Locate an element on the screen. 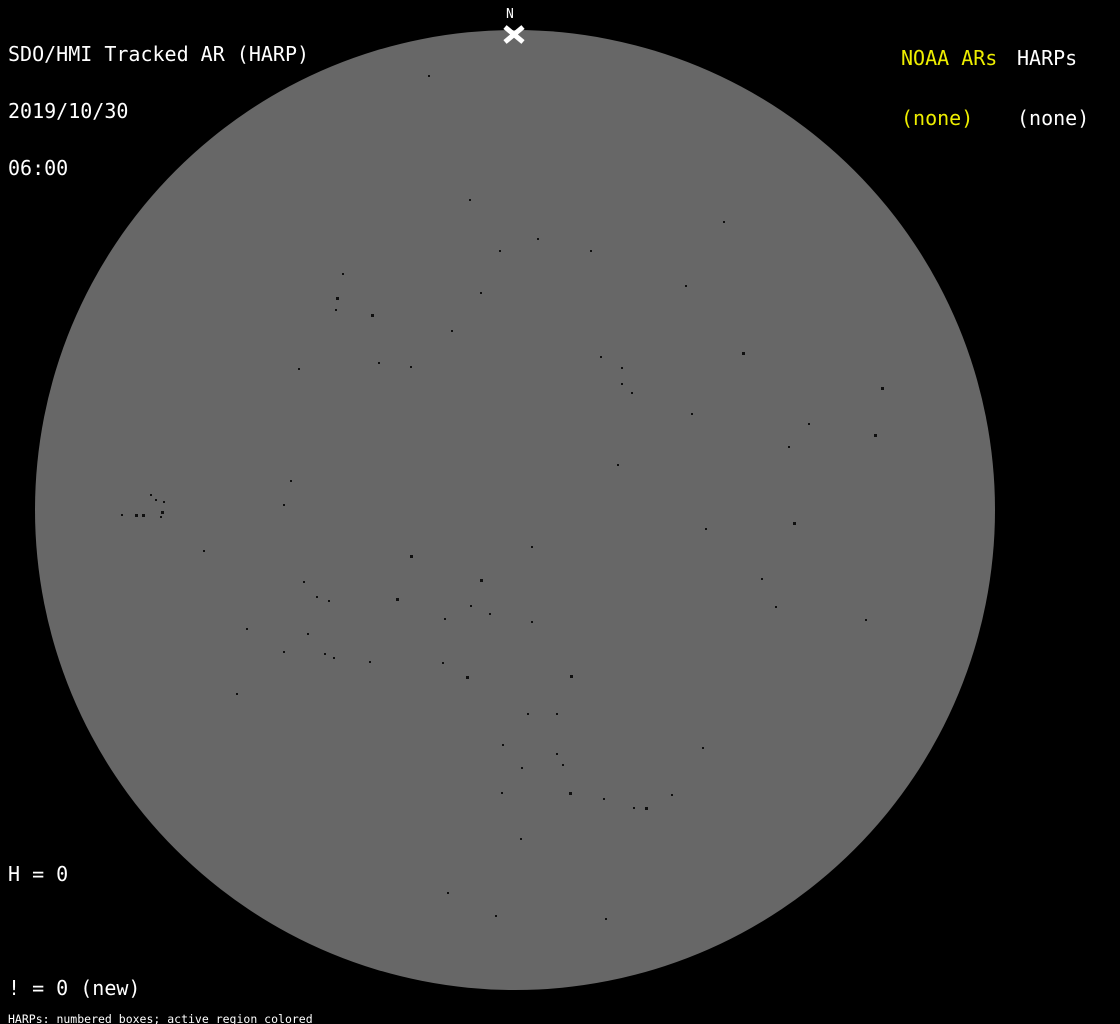 This screenshot has width=1120, height=1024. harps-value: (none) is located at coordinates (1053, 118).